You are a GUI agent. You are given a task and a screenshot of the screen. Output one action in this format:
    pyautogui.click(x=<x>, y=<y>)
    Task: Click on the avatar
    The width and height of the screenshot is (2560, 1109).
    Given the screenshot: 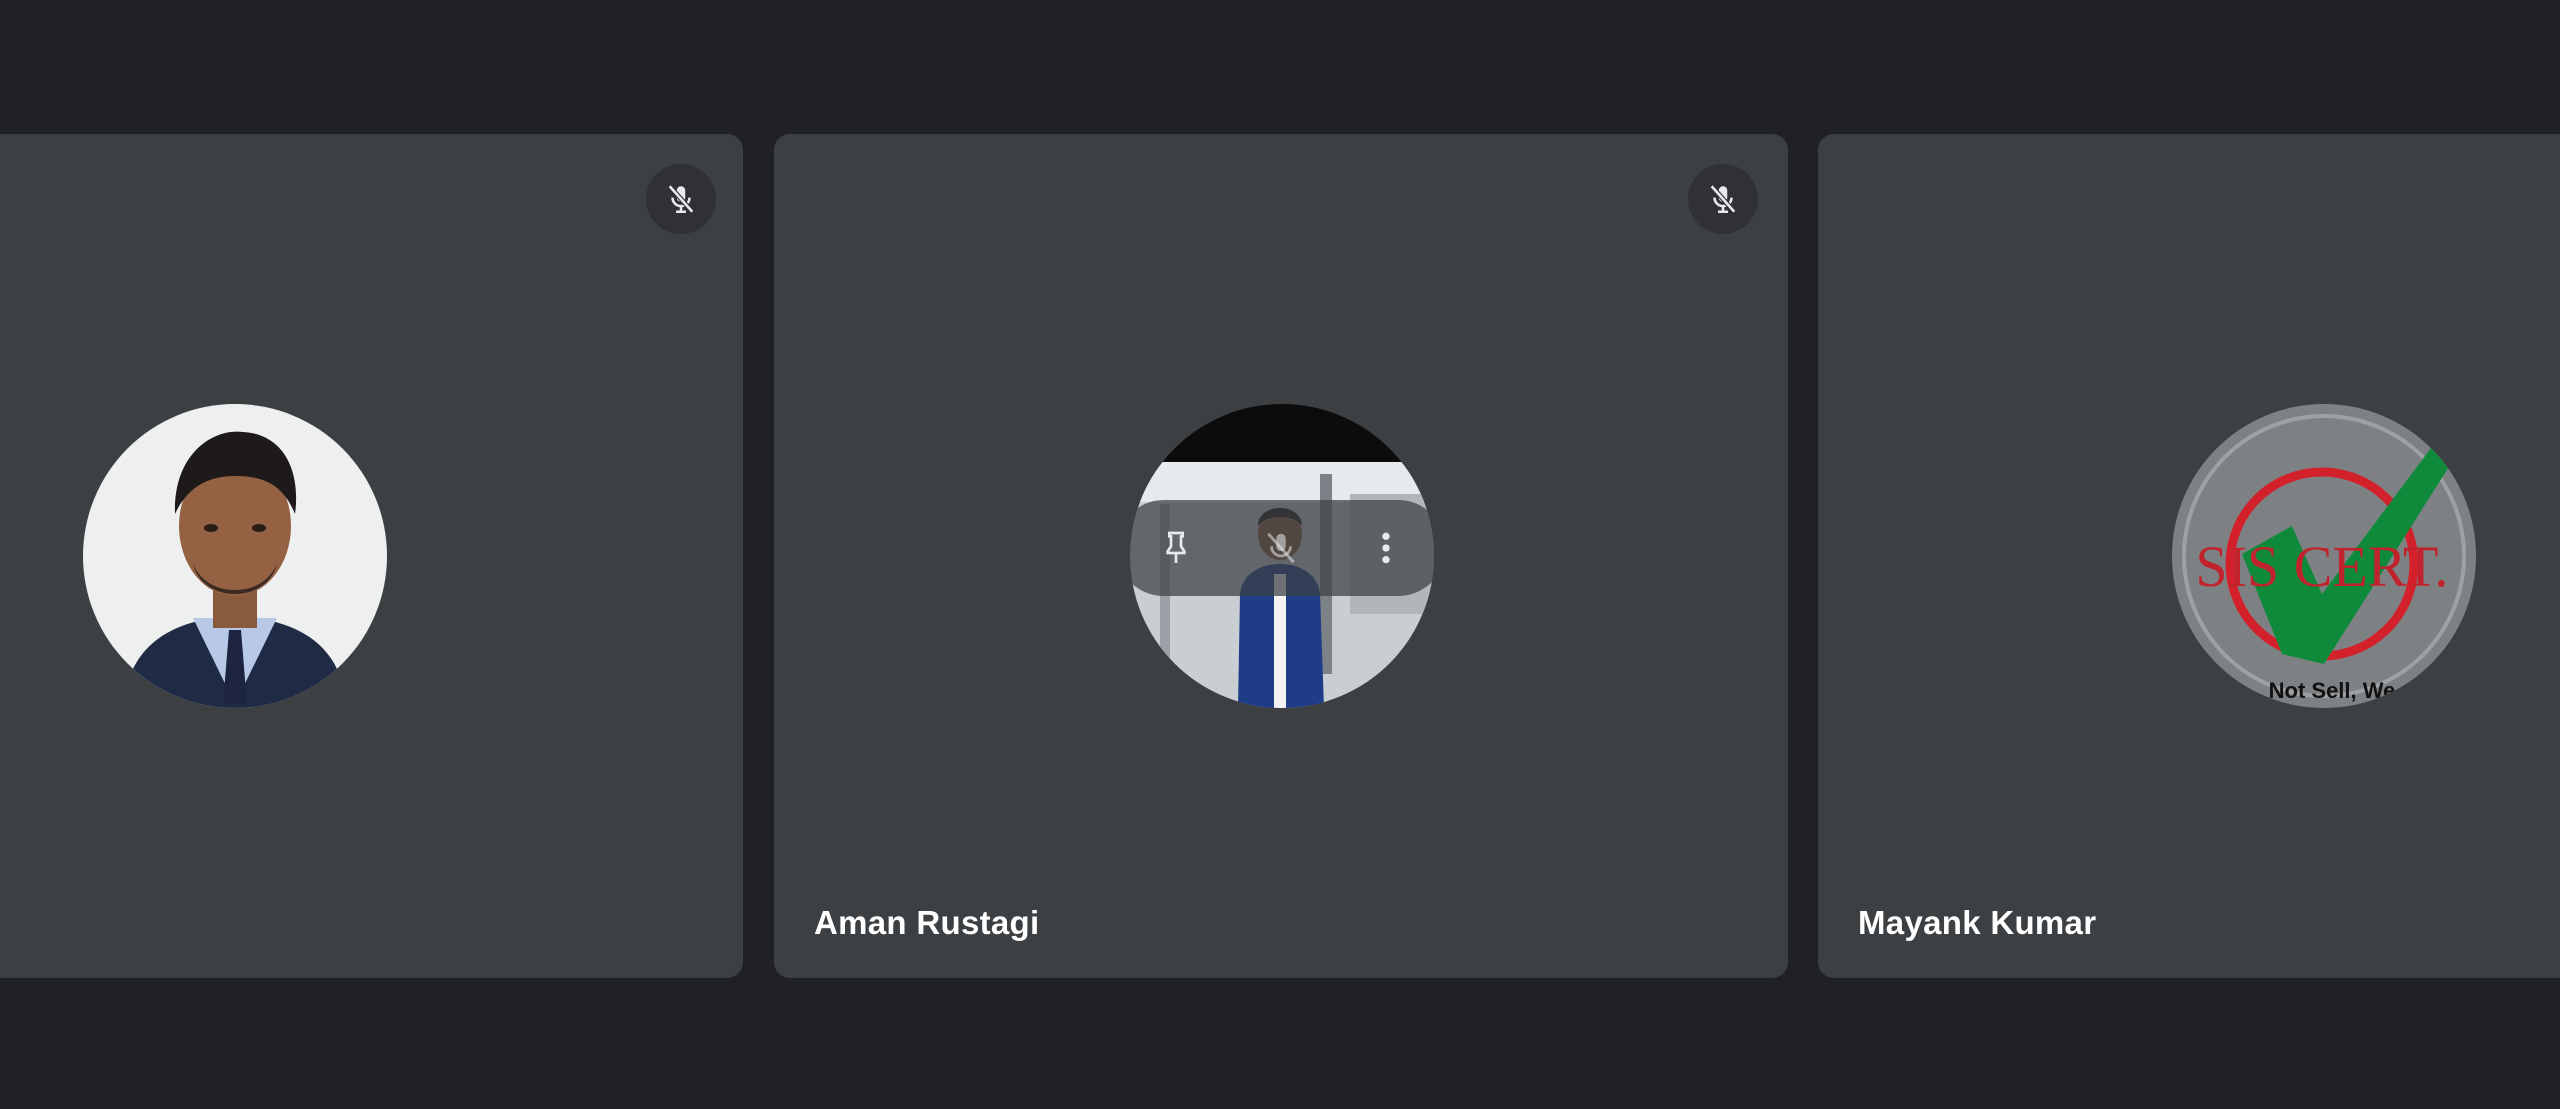 What is the action you would take?
    pyautogui.click(x=235, y=556)
    